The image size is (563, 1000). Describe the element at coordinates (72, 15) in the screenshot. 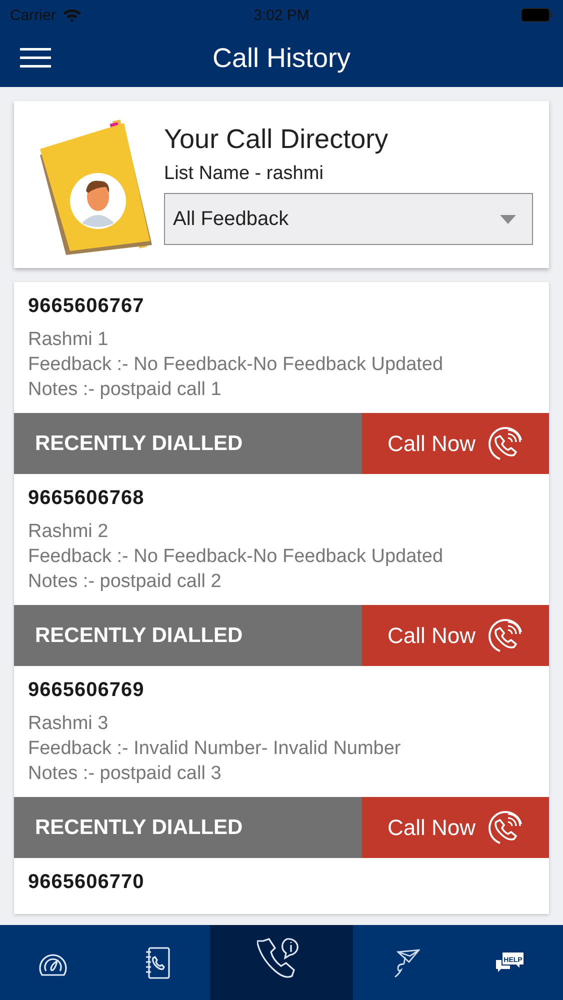

I see `wifi-icon` at that location.